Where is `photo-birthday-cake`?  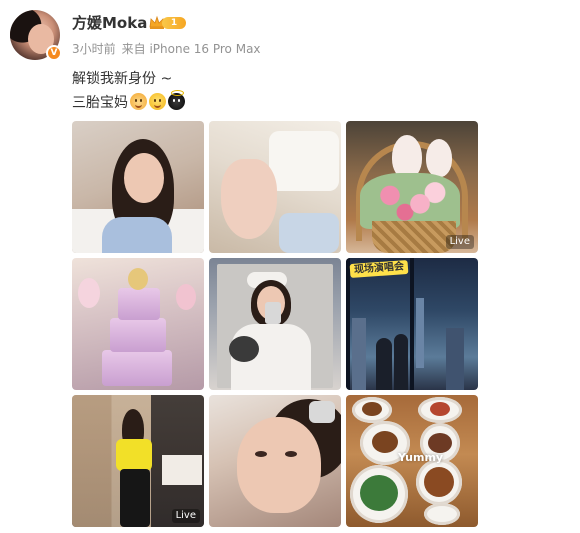
photo-birthday-cake is located at coordinates (138, 324).